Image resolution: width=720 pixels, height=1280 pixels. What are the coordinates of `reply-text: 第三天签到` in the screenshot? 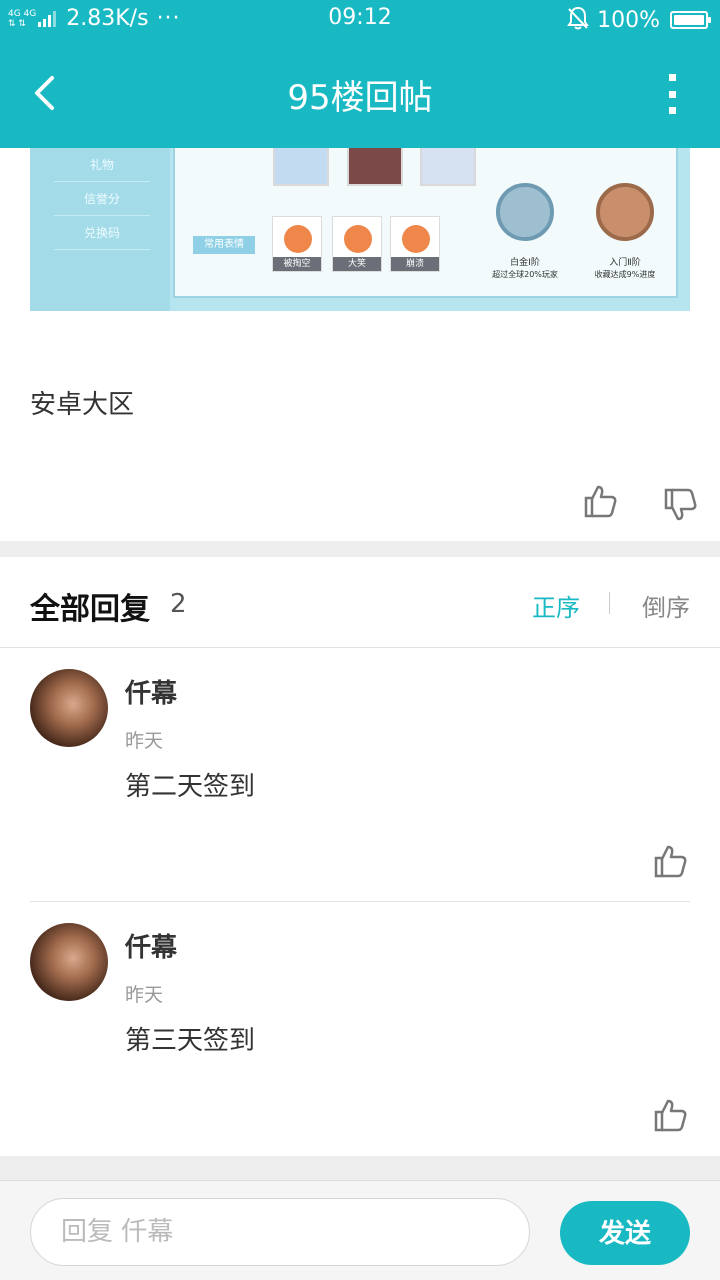 It's located at (190, 1041).